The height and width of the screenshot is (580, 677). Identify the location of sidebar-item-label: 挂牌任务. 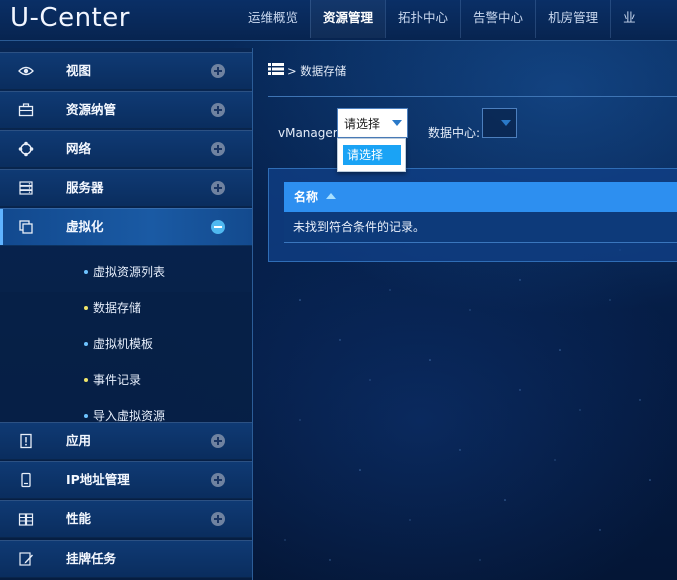
(91, 558).